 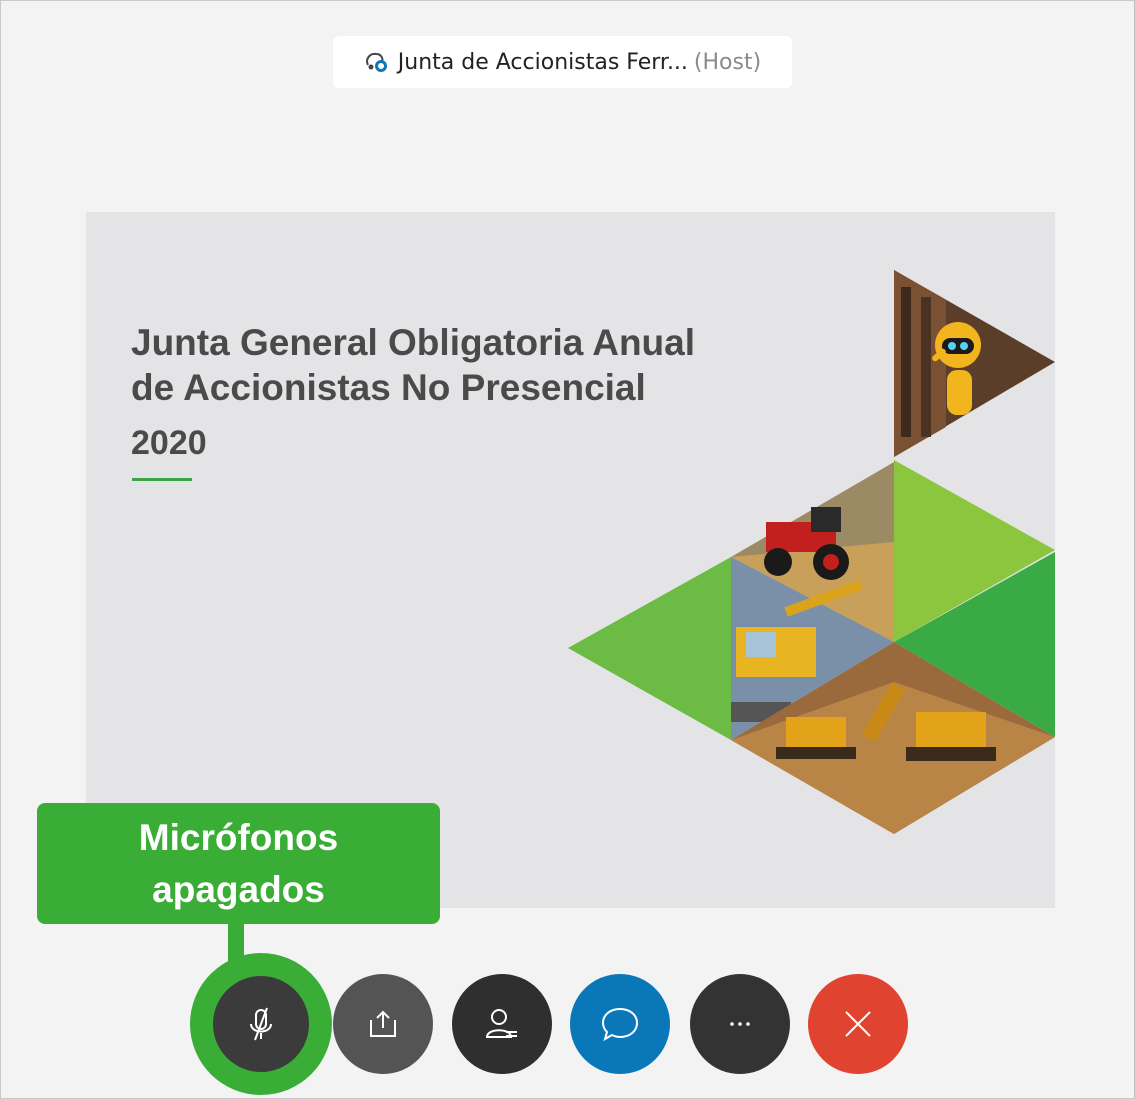 I want to click on leave-meeting-button, so click(x=858, y=1024).